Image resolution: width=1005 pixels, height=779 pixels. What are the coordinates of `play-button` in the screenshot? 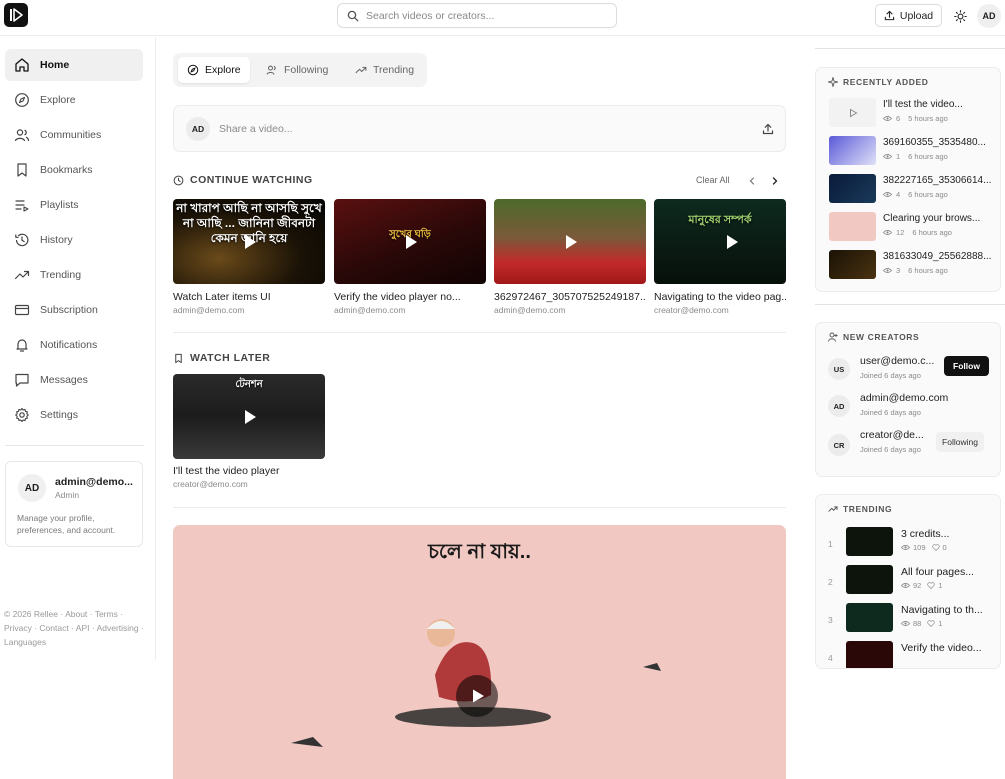 It's located at (477, 696).